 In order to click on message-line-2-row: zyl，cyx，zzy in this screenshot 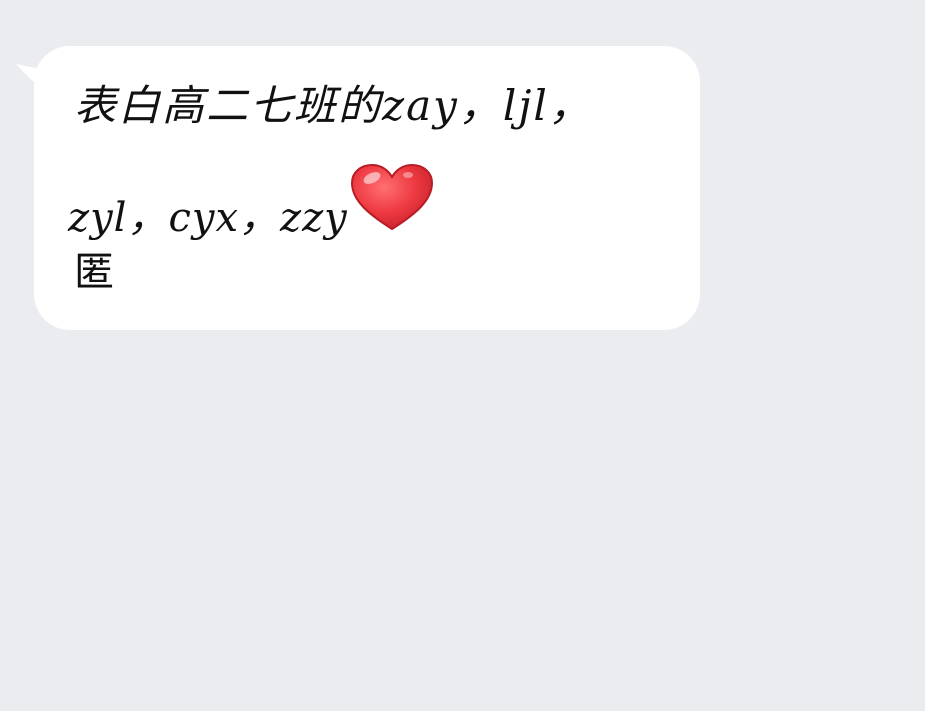, I will do `click(251, 202)`.